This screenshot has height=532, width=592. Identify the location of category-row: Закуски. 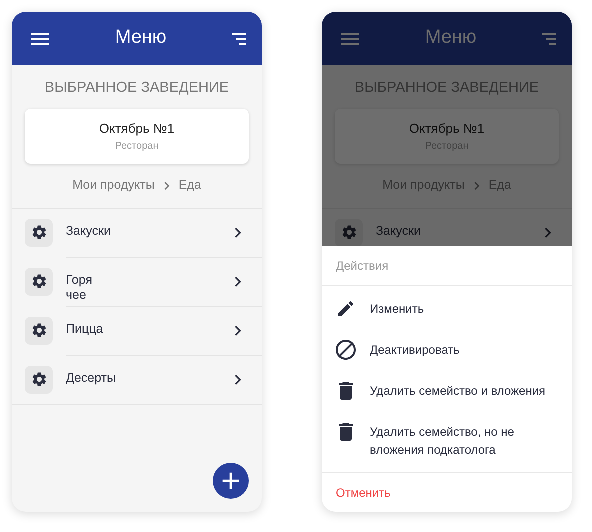
(137, 233).